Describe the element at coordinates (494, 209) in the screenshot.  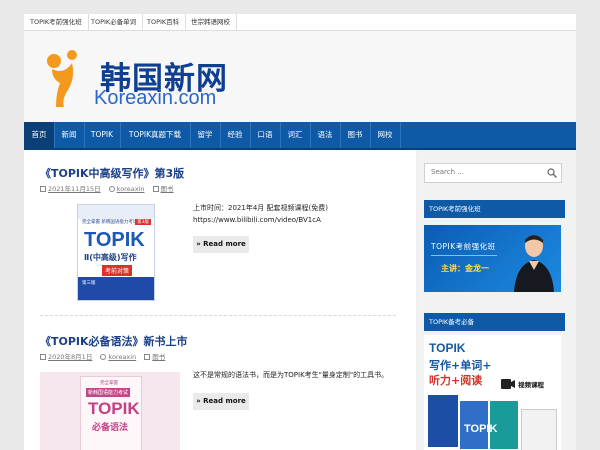
I see `widget-title-topik-class: TOPIK考前强化班` at that location.